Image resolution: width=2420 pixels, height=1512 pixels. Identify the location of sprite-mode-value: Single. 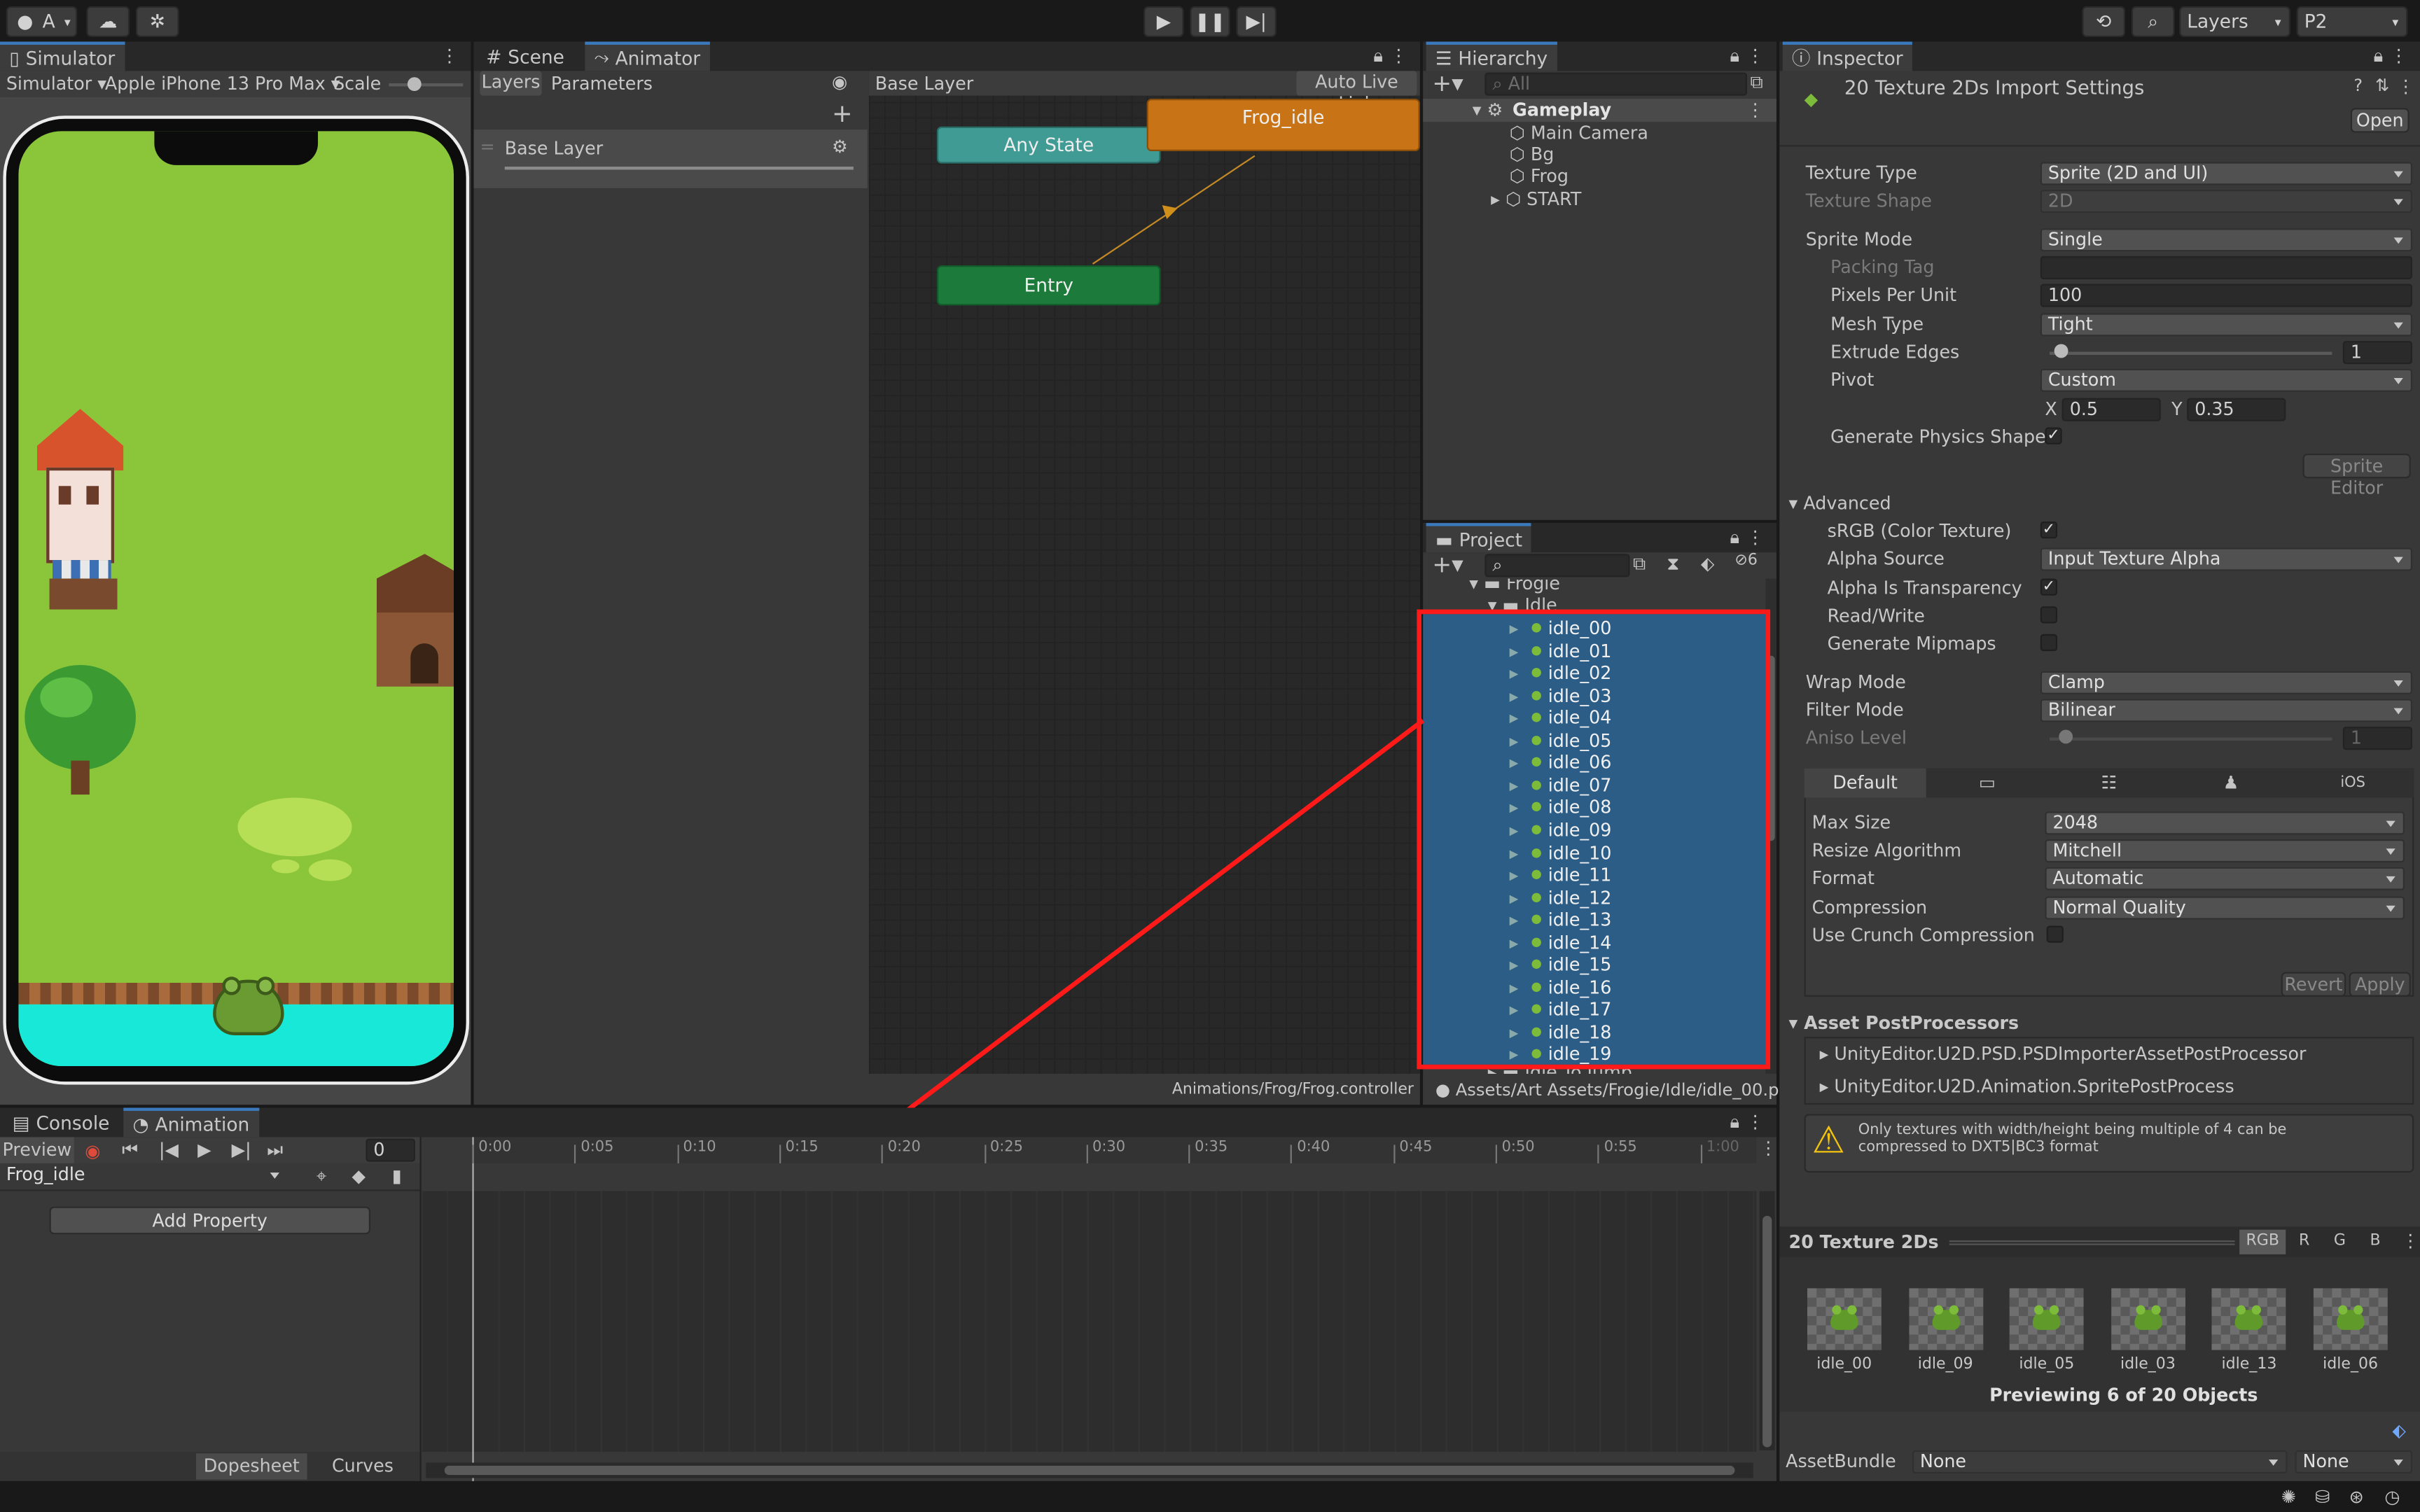
(2075, 239).